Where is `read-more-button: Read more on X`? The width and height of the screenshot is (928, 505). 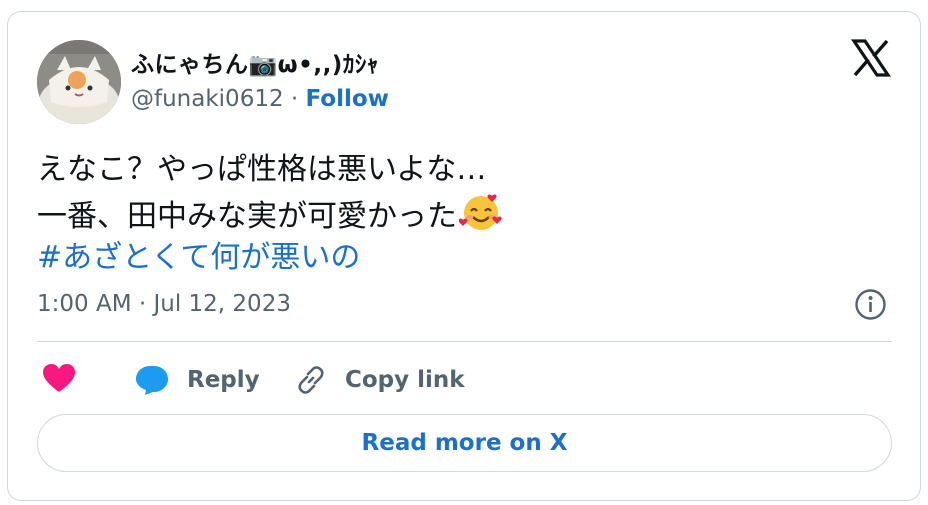 read-more-button: Read more on X is located at coordinates (464, 443).